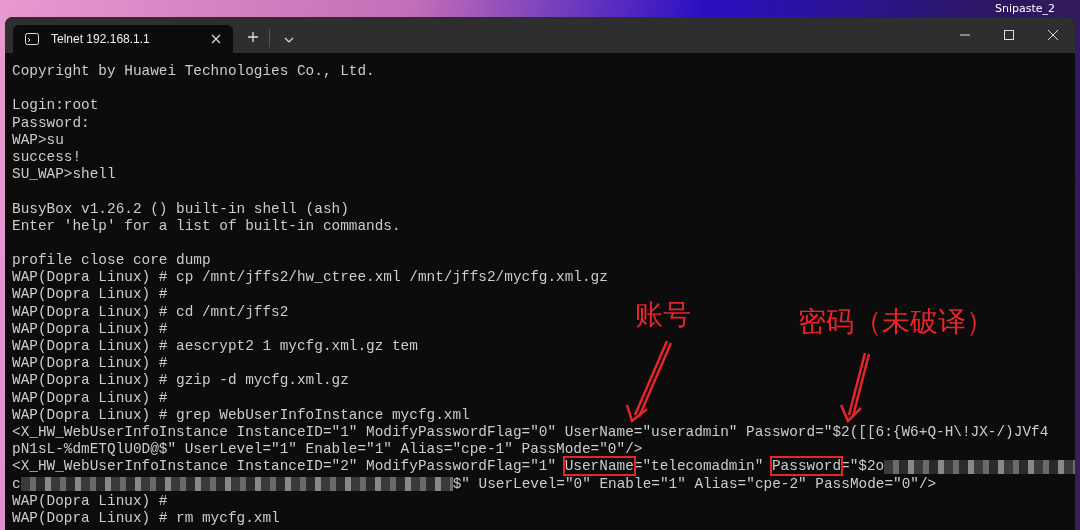  What do you see at coordinates (16, 483) in the screenshot?
I see `terminal-text: c` at bounding box center [16, 483].